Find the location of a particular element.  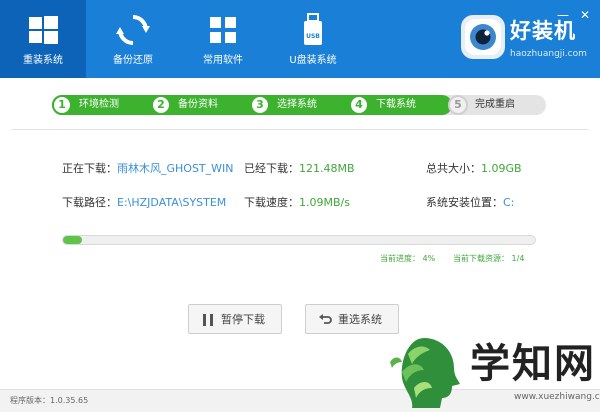

step-label: 下载系统 is located at coordinates (396, 104).